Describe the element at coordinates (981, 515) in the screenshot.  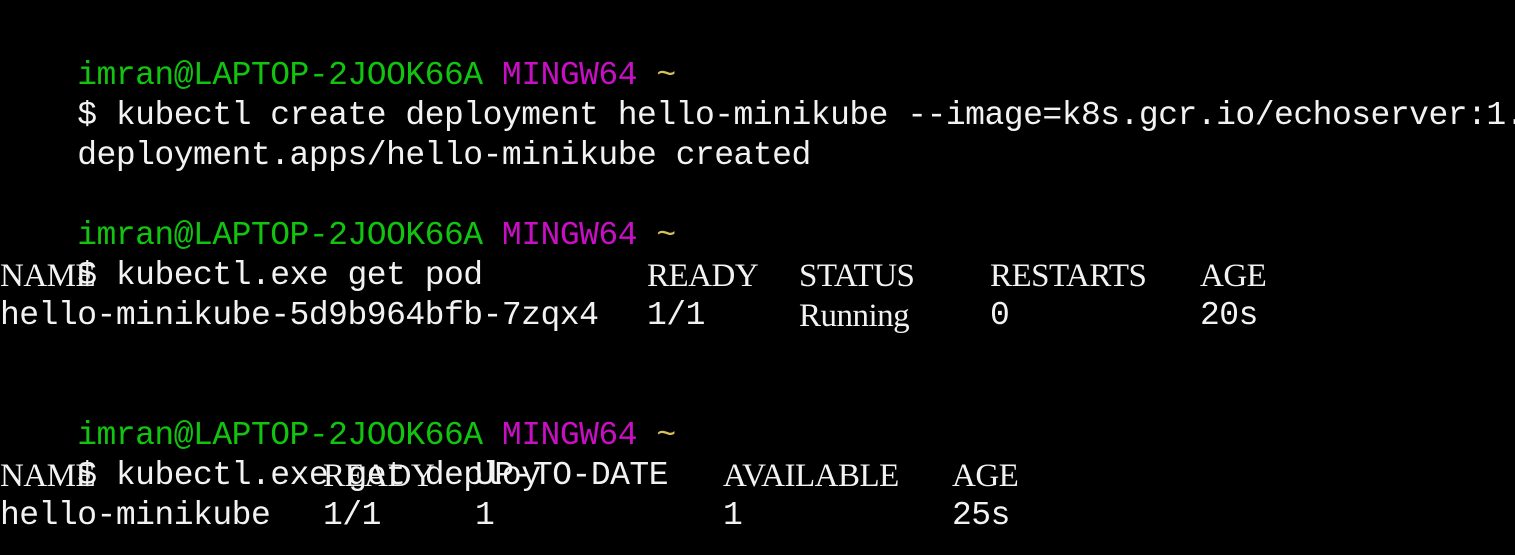
I see `table-cell: 25s` at that location.